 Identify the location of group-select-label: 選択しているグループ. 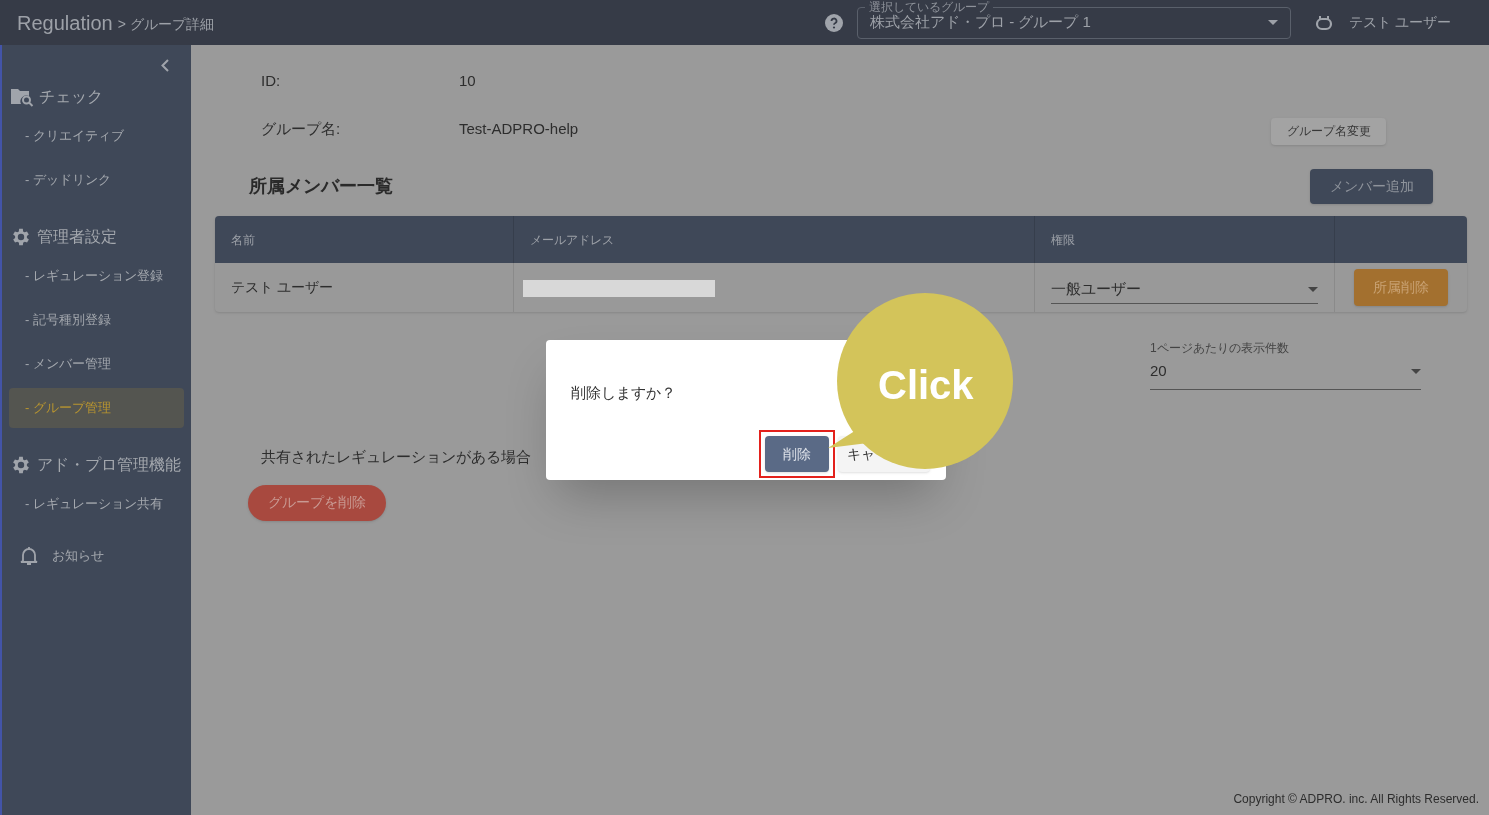
(929, 6).